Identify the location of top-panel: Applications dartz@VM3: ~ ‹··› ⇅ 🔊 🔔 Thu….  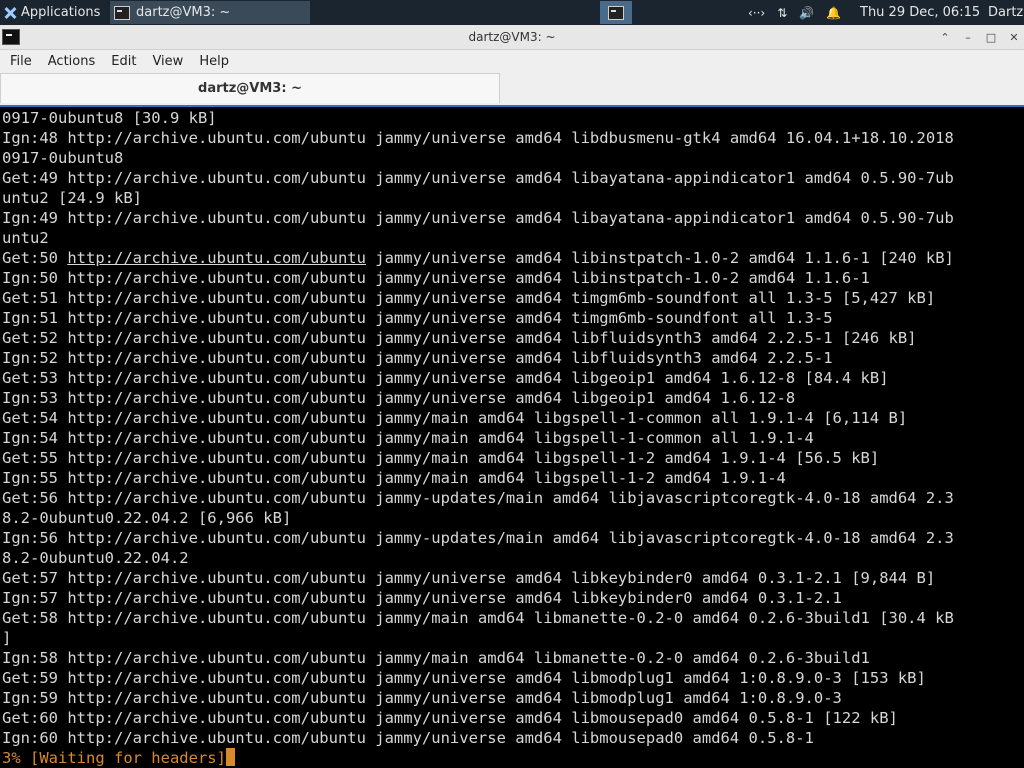
(512, 12).